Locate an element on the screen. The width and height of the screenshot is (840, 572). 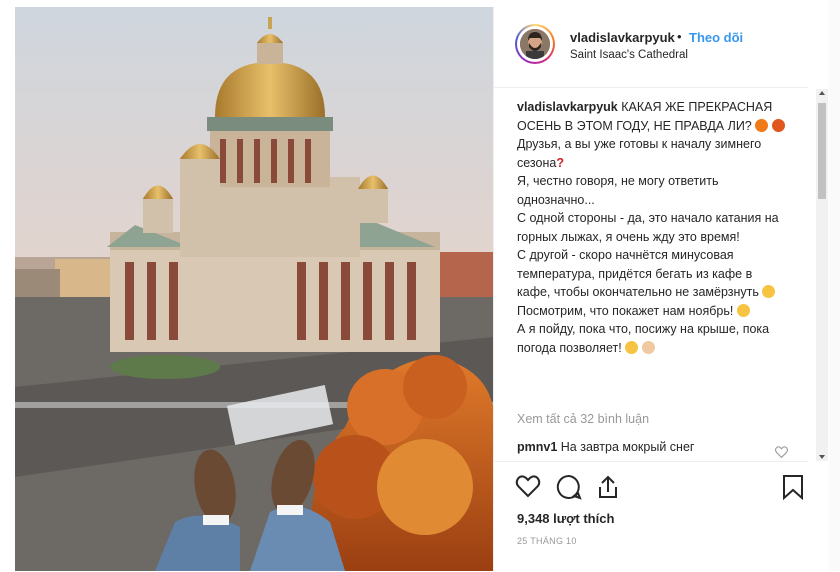
share-button is located at coordinates (609, 488).